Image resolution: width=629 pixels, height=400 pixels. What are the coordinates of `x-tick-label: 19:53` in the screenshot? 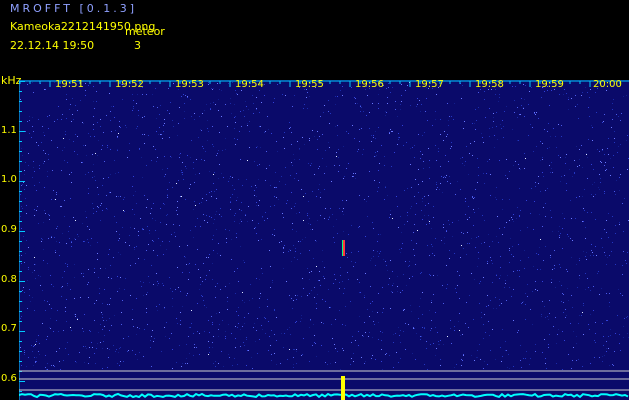 It's located at (189, 84).